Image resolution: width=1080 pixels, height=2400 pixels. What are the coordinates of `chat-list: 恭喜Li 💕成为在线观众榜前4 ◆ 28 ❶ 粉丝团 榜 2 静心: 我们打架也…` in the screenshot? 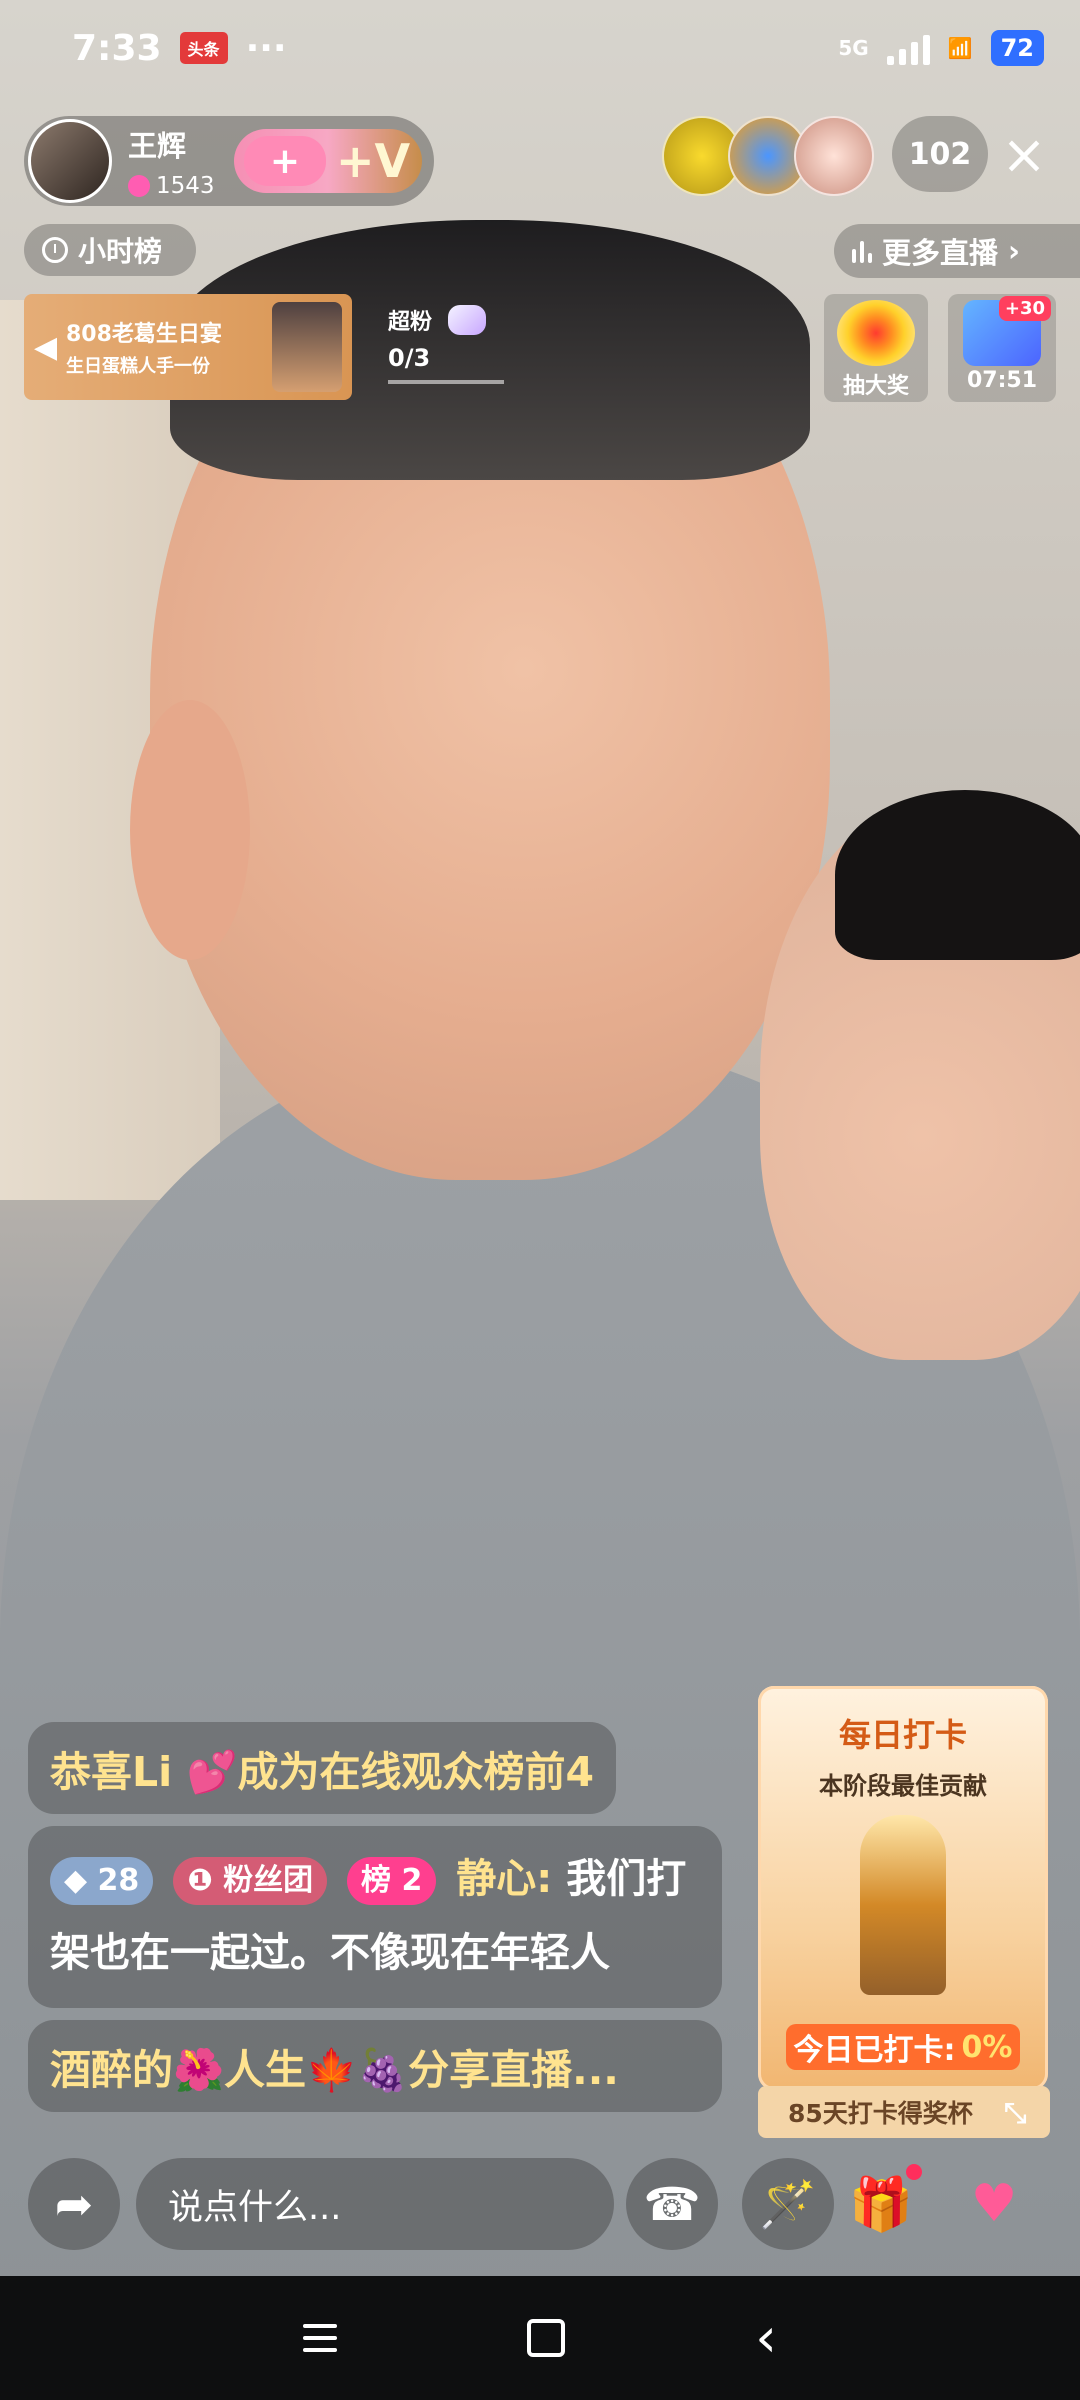 It's located at (376, 1923).